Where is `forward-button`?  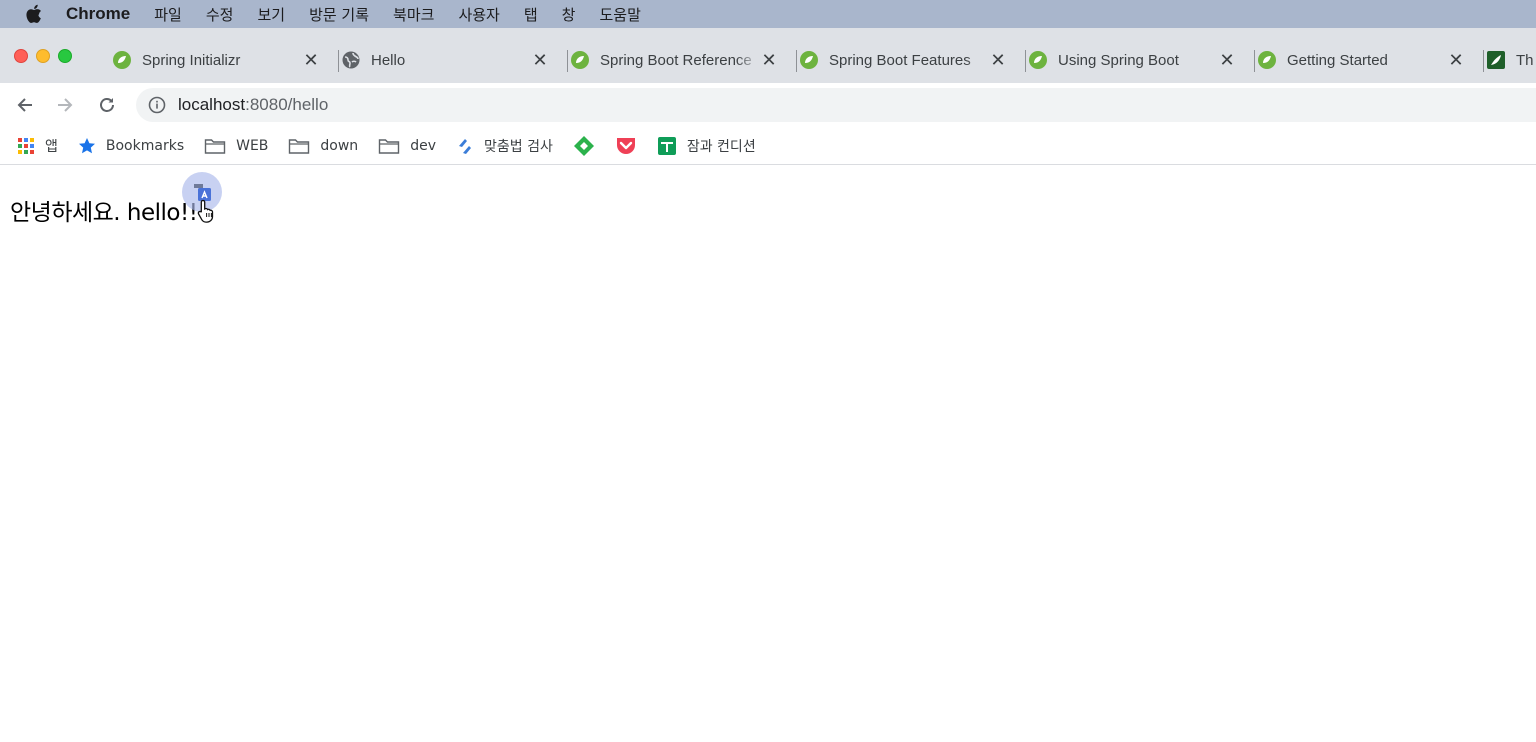 forward-button is located at coordinates (65, 105).